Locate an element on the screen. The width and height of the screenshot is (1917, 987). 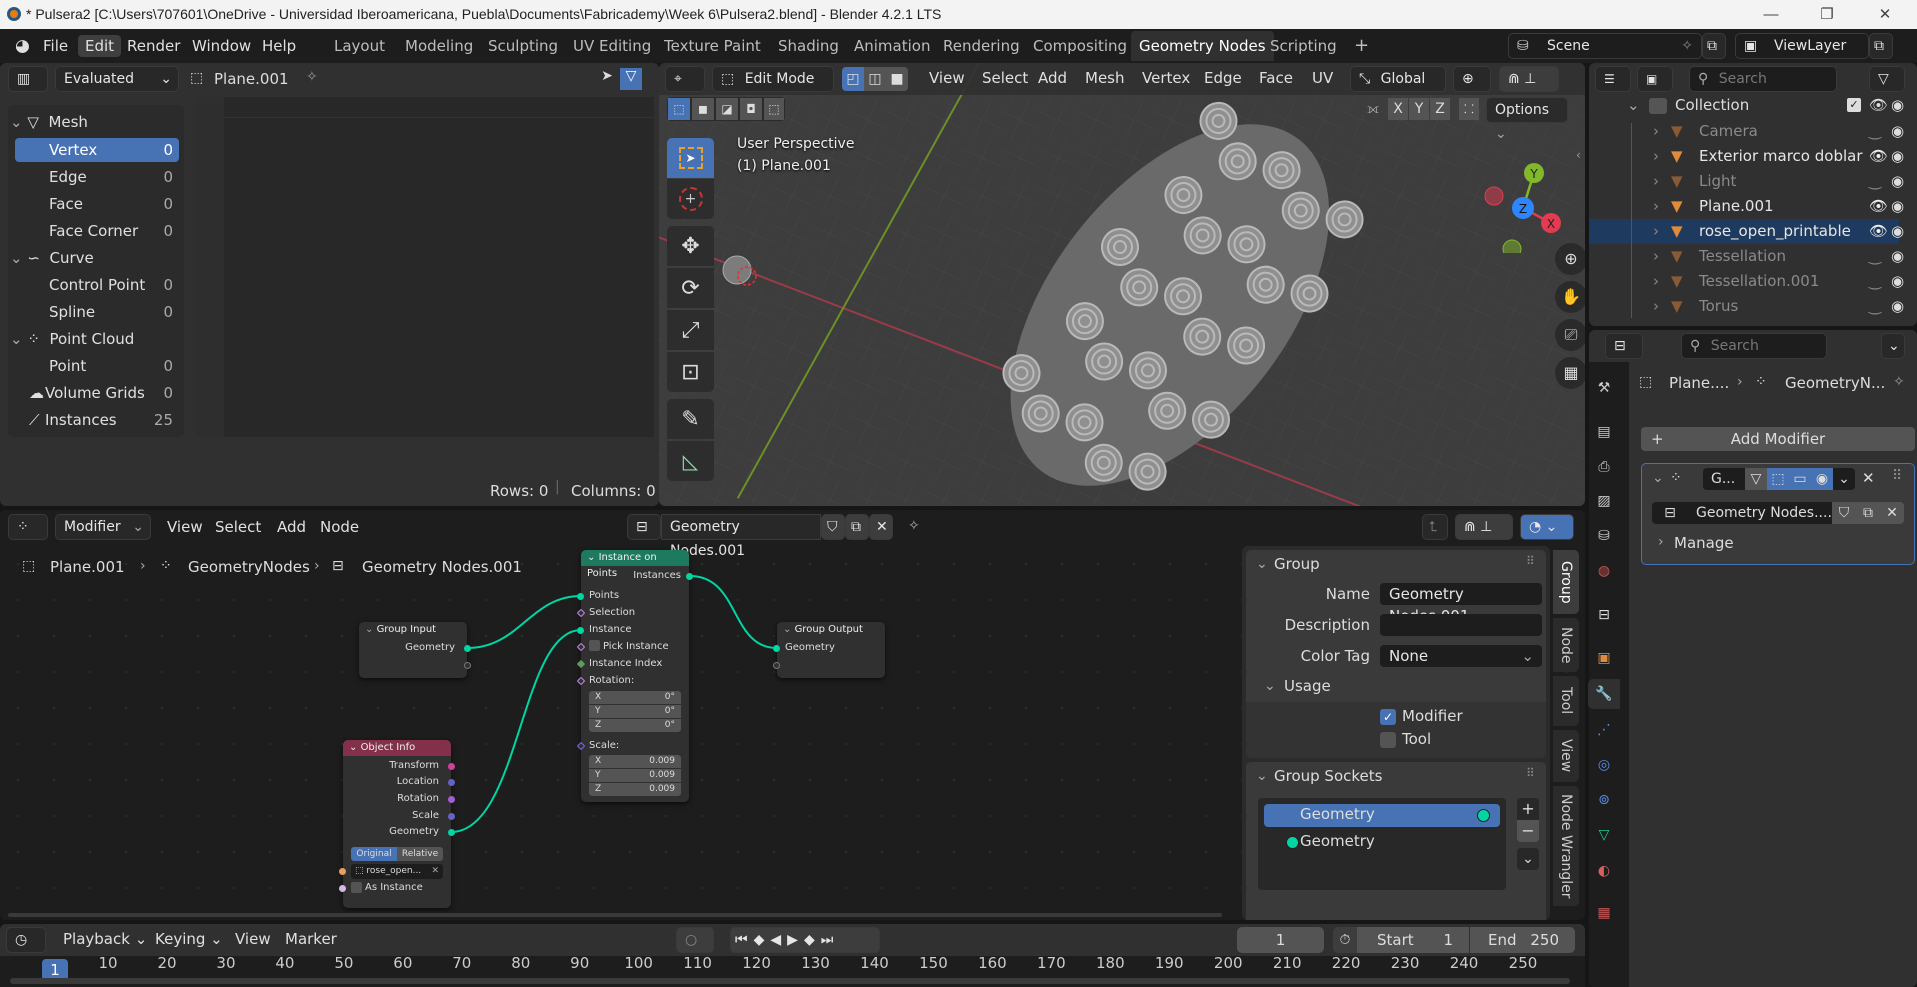
pick-instance-checkbox is located at coordinates (594, 645).